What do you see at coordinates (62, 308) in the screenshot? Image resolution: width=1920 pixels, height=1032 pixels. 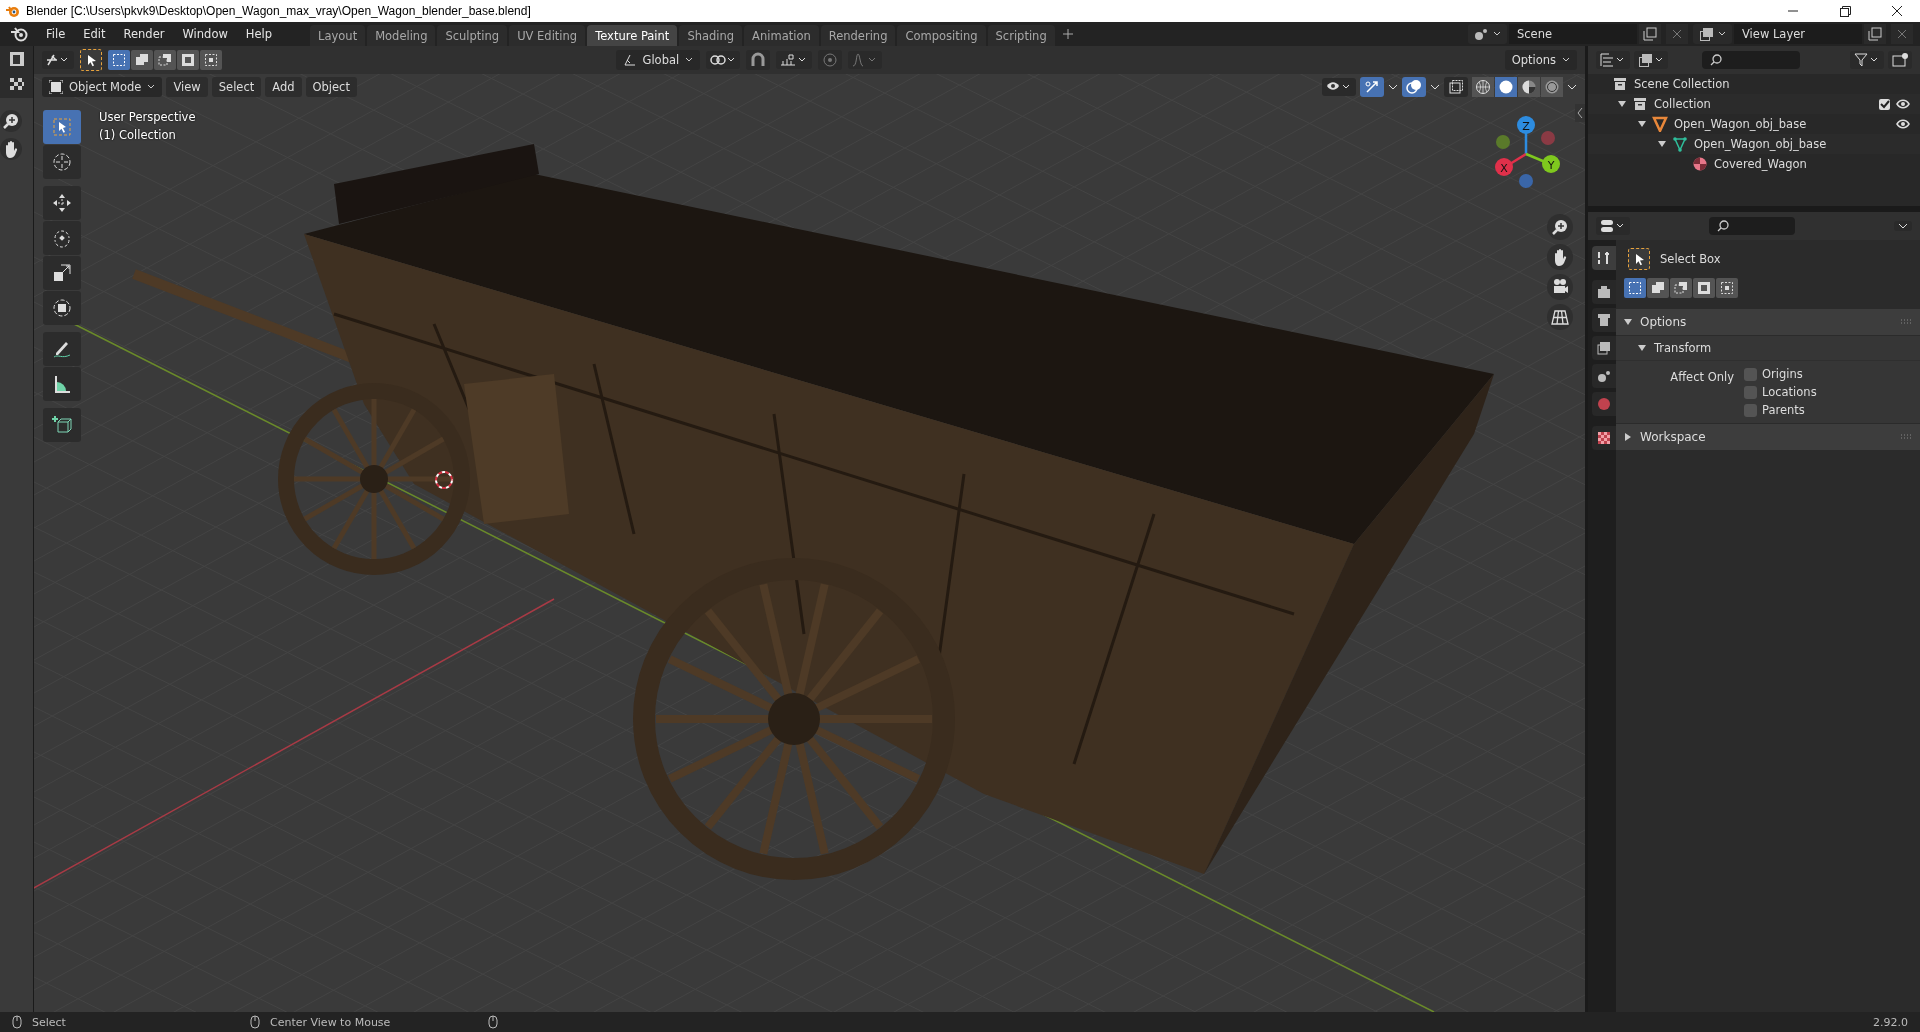 I see `transform-tool-button` at bounding box center [62, 308].